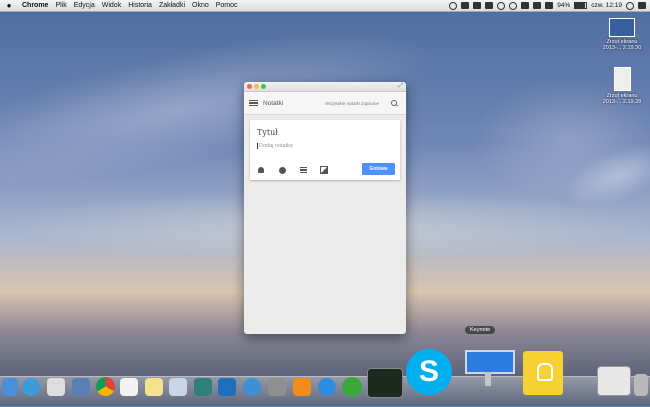 The width and height of the screenshot is (650, 407). I want to click on color-palette-icon, so click(282, 170).